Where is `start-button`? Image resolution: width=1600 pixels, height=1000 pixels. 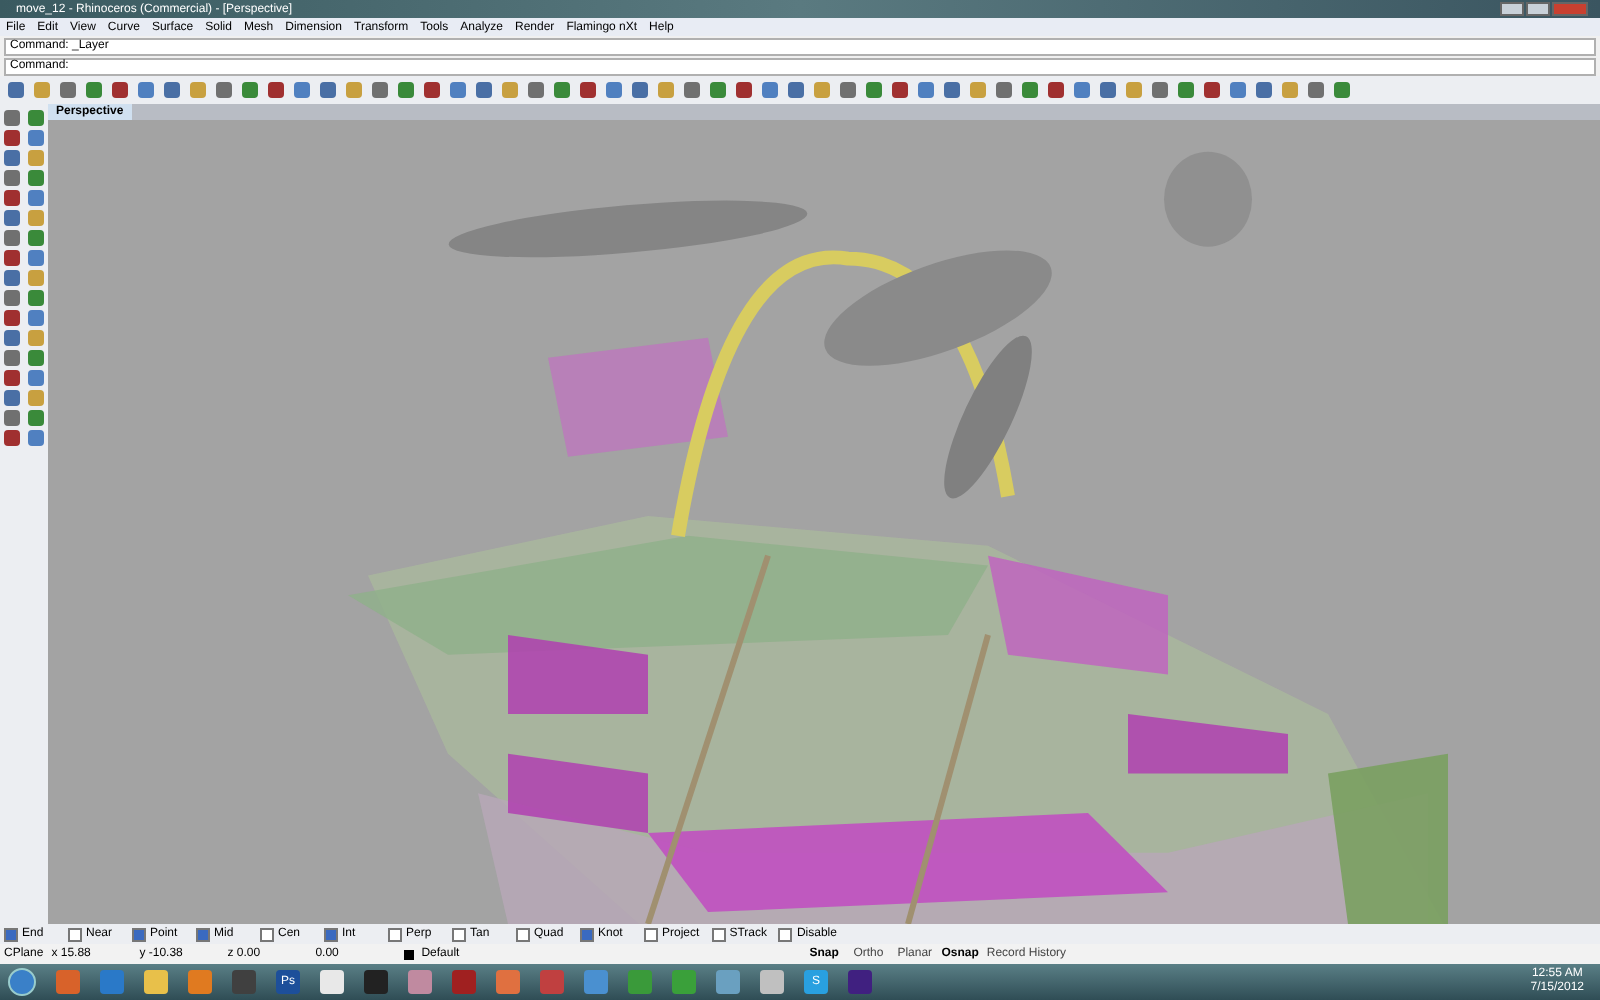
start-button is located at coordinates (22, 982).